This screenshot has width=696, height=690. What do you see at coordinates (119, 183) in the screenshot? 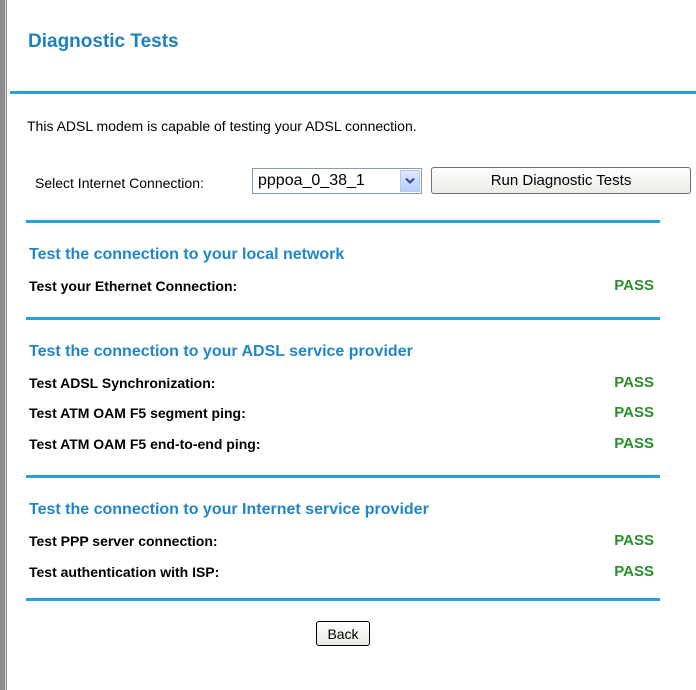
I see `connection-select-label: Select Internet Connection:` at bounding box center [119, 183].